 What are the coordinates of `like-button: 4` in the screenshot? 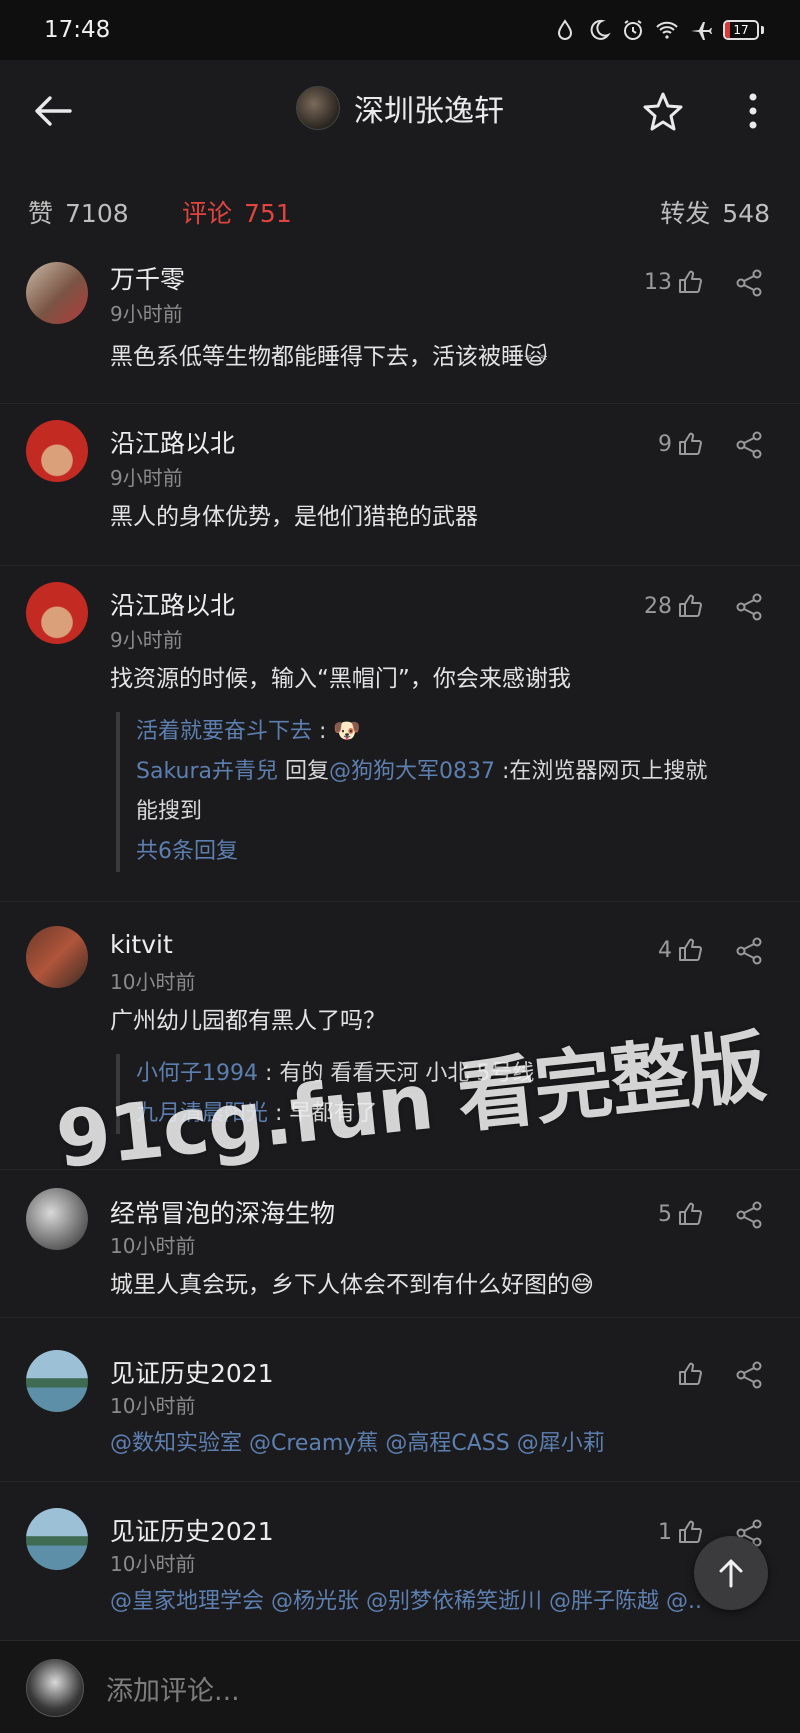 It's located at (681, 950).